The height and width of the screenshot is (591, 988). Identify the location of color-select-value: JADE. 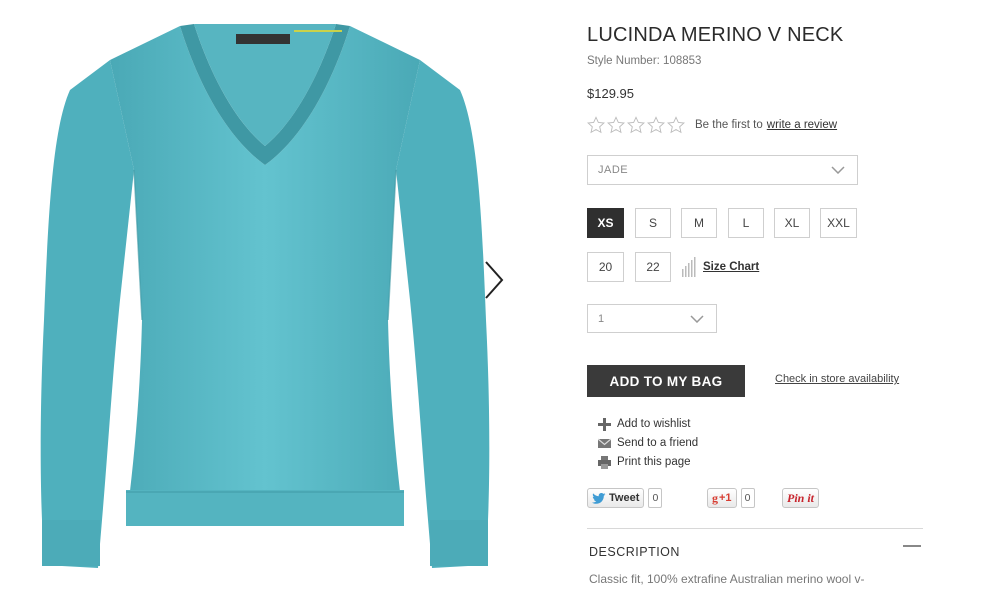
(613, 170).